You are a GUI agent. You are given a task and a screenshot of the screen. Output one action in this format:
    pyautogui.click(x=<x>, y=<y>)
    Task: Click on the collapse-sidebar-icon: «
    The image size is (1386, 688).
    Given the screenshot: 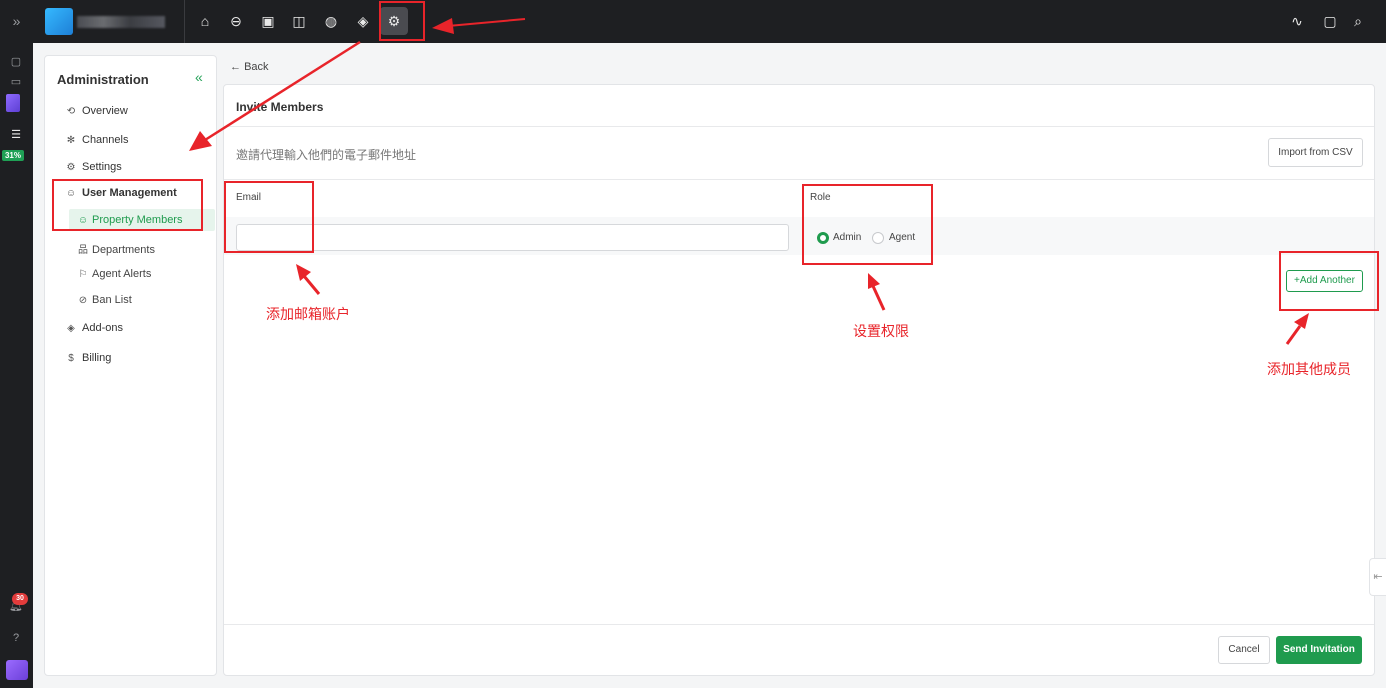 What is the action you would take?
    pyautogui.click(x=199, y=77)
    